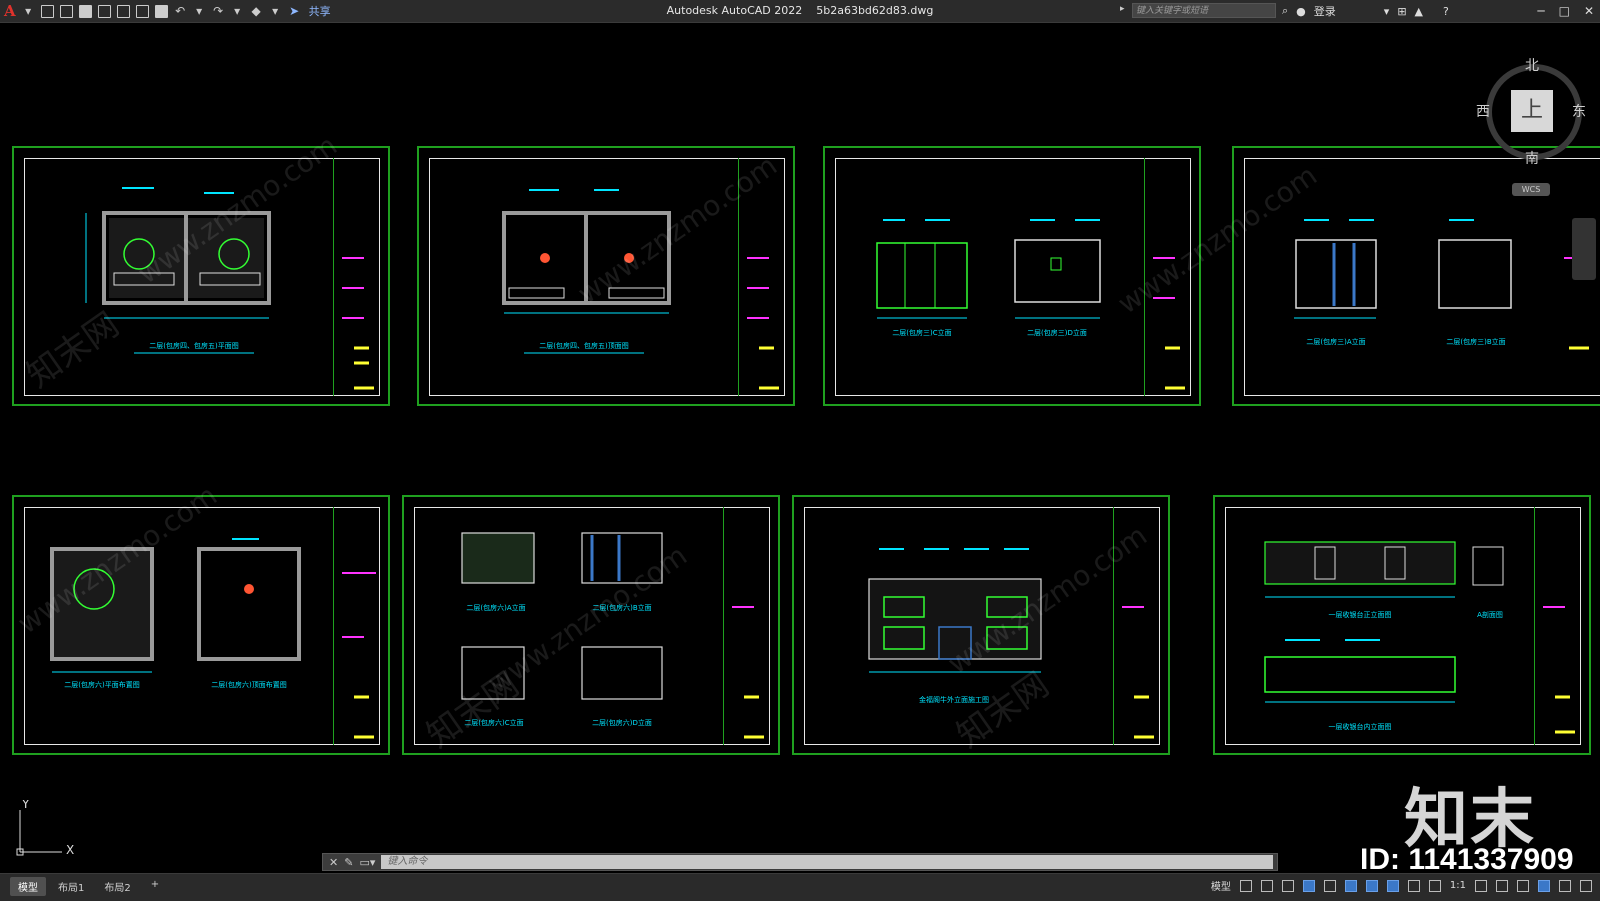  I want to click on help-icon: ?, so click(1446, 11).